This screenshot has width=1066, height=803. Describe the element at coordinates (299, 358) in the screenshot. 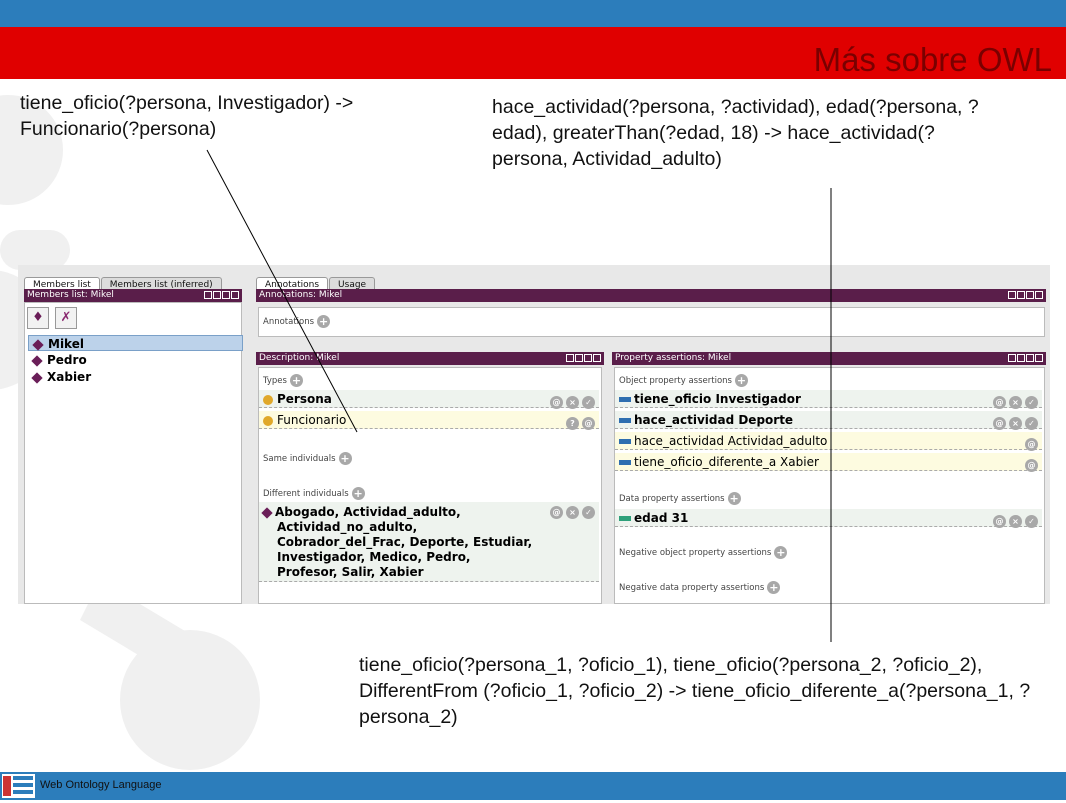

I see `description-panel-title: Description: Mikel` at that location.